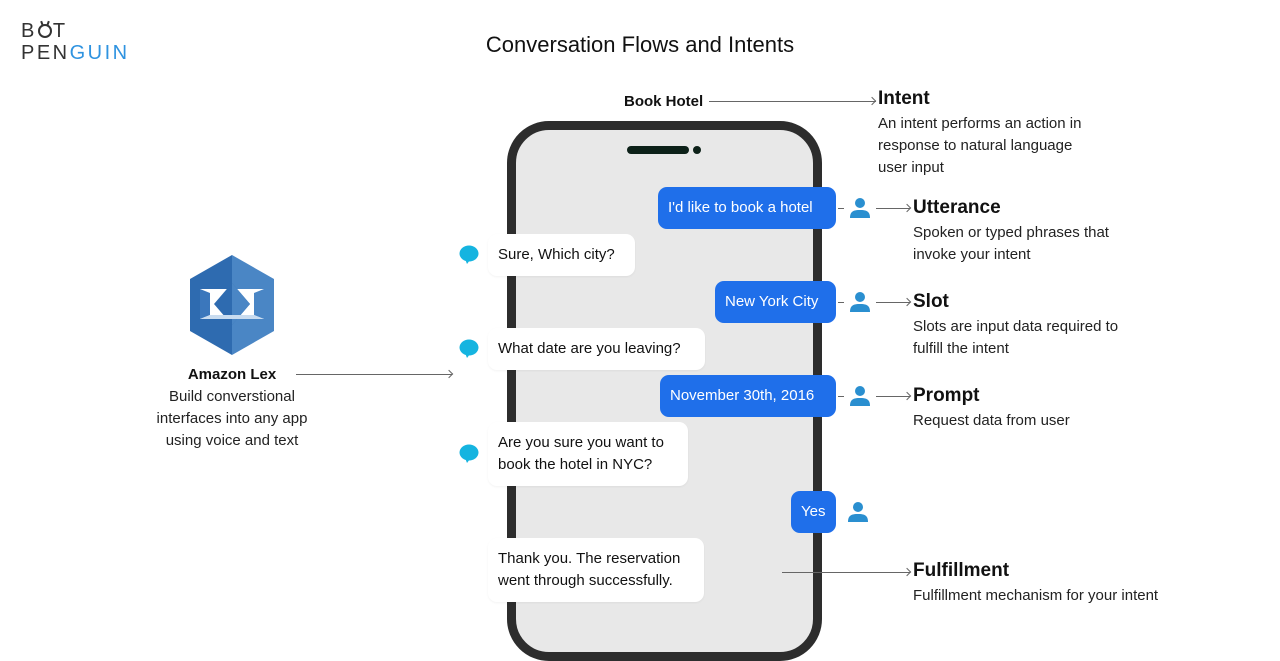 This screenshot has width=1280, height=661. I want to click on user-message-bubble: New York City, so click(775, 302).